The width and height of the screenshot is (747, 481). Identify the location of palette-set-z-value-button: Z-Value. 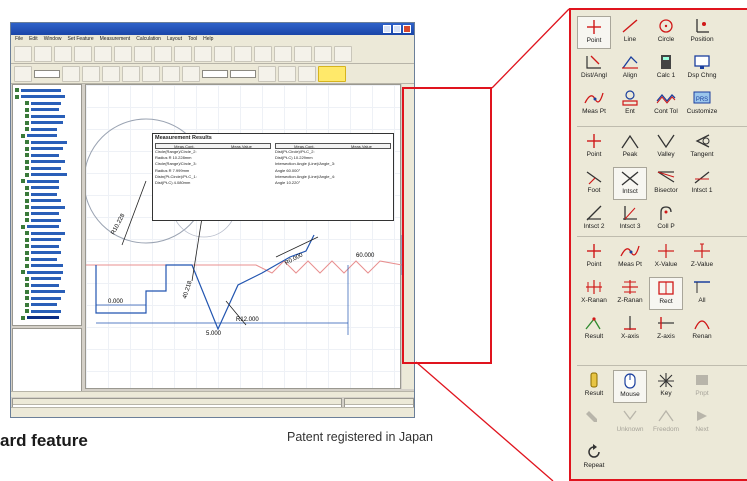
(702, 257).